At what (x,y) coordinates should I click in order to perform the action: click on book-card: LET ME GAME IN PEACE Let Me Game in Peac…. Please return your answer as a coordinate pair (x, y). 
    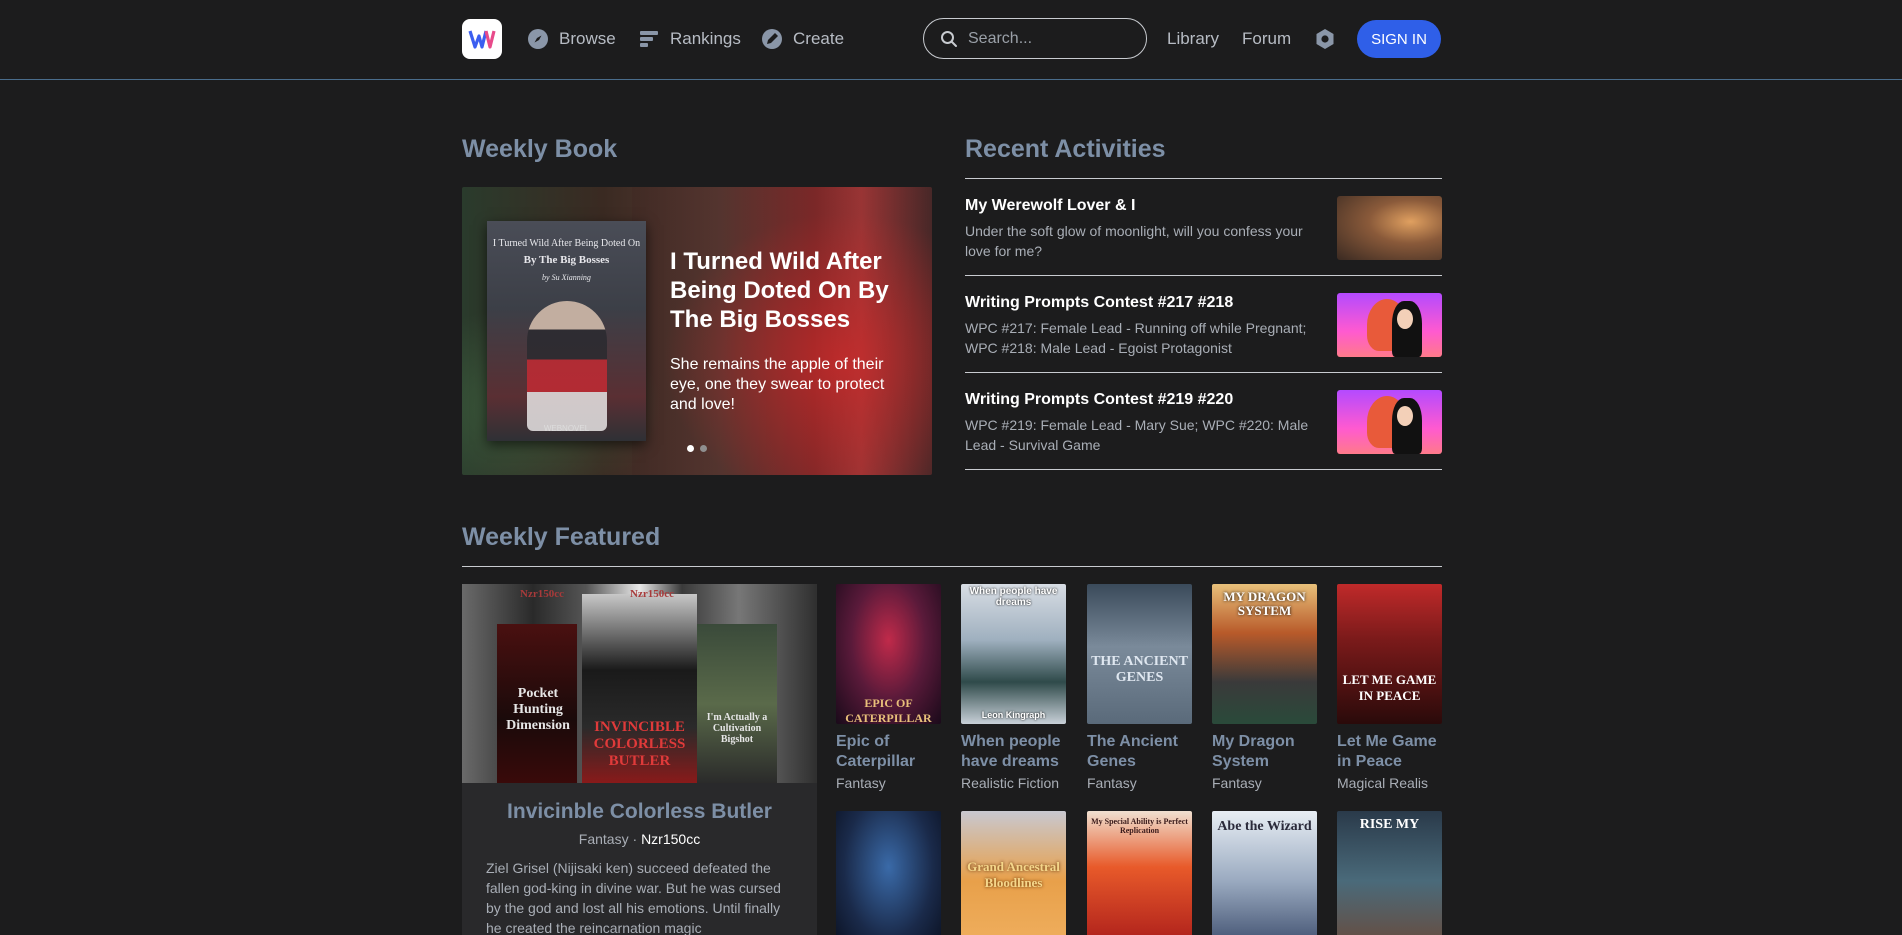
    Looking at the image, I should click on (1389, 687).